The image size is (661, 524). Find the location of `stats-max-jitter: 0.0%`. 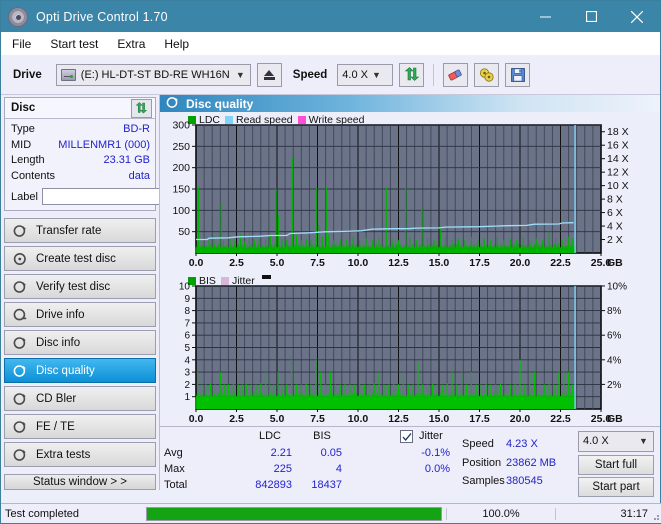

stats-max-jitter: 0.0% is located at coordinates (437, 468).